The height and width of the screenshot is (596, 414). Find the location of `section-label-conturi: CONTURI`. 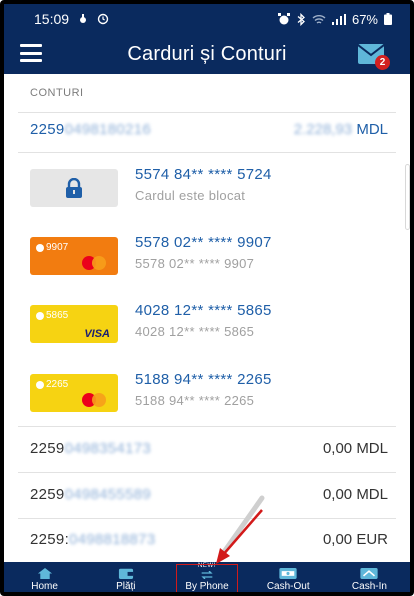

section-label-conturi: CONTURI is located at coordinates (57, 93).